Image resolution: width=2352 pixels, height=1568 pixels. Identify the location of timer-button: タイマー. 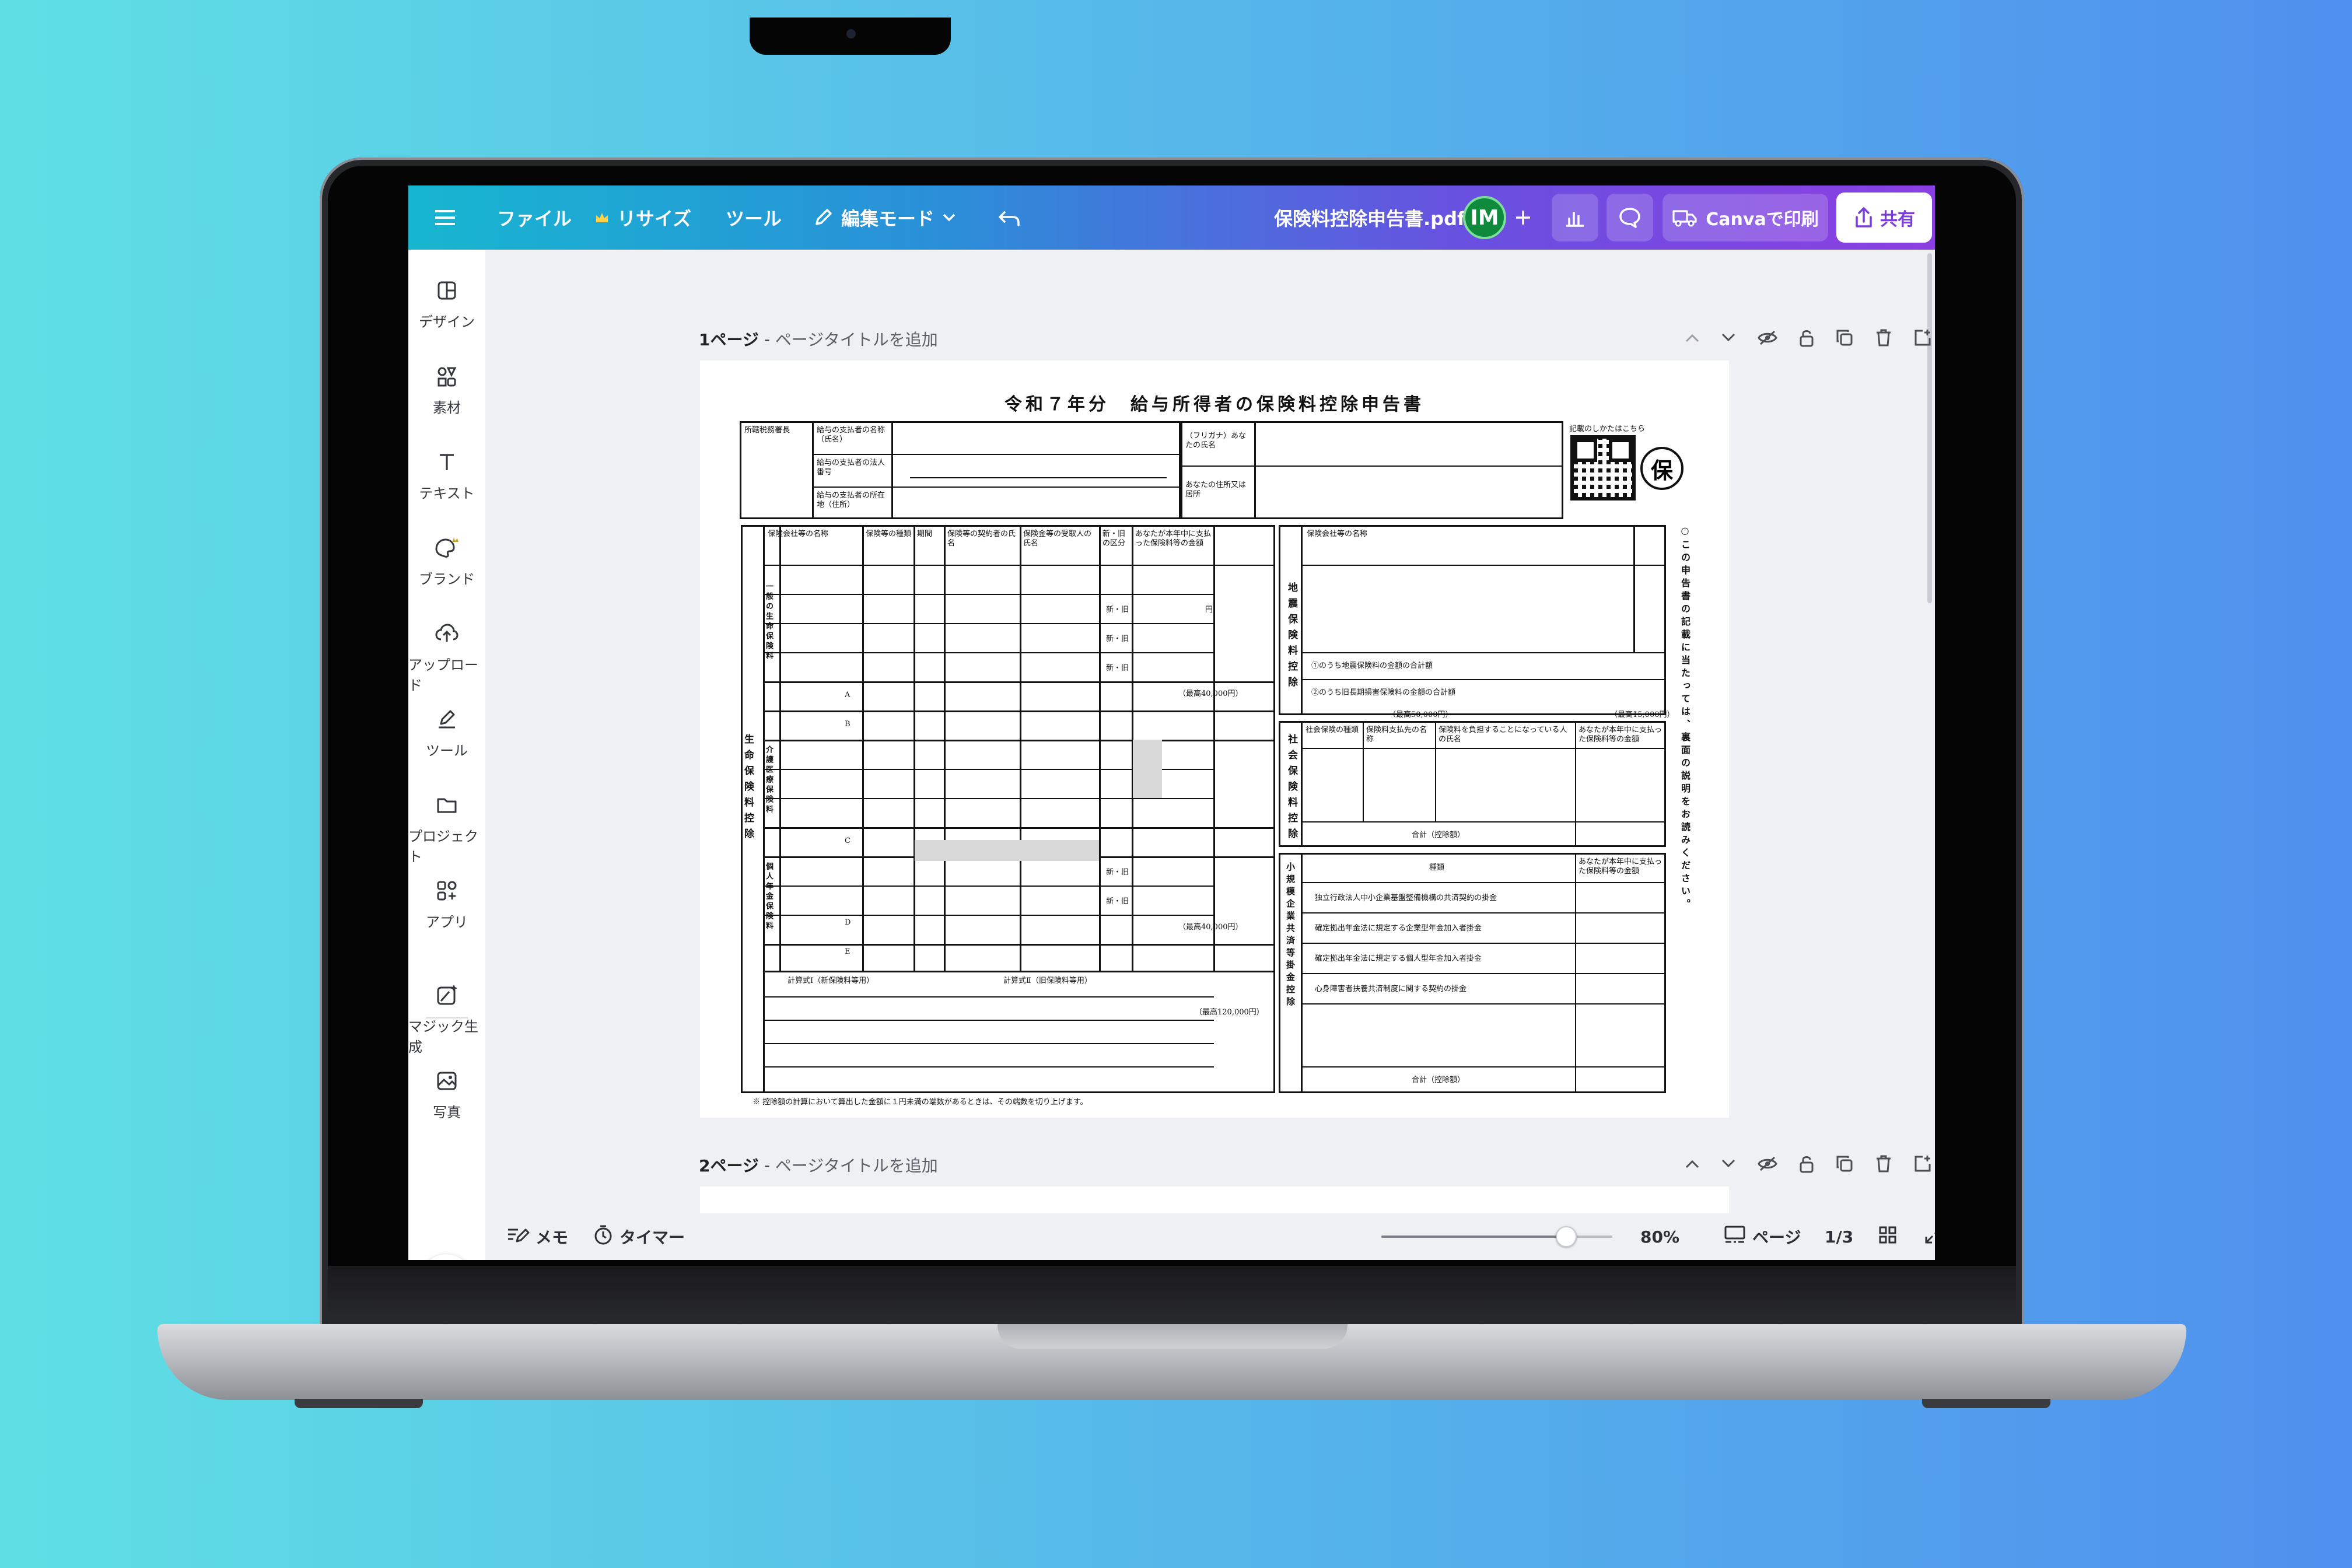
(639, 1237).